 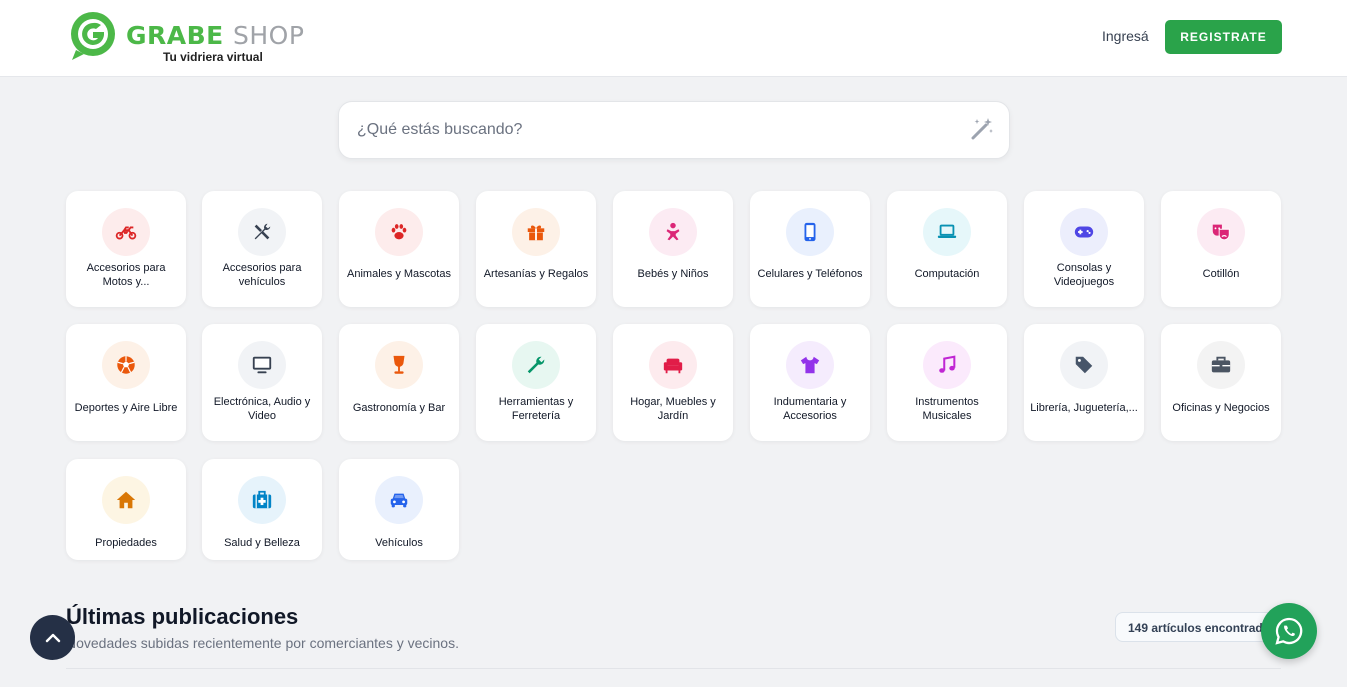 I want to click on whatsapp-button, so click(x=1289, y=631).